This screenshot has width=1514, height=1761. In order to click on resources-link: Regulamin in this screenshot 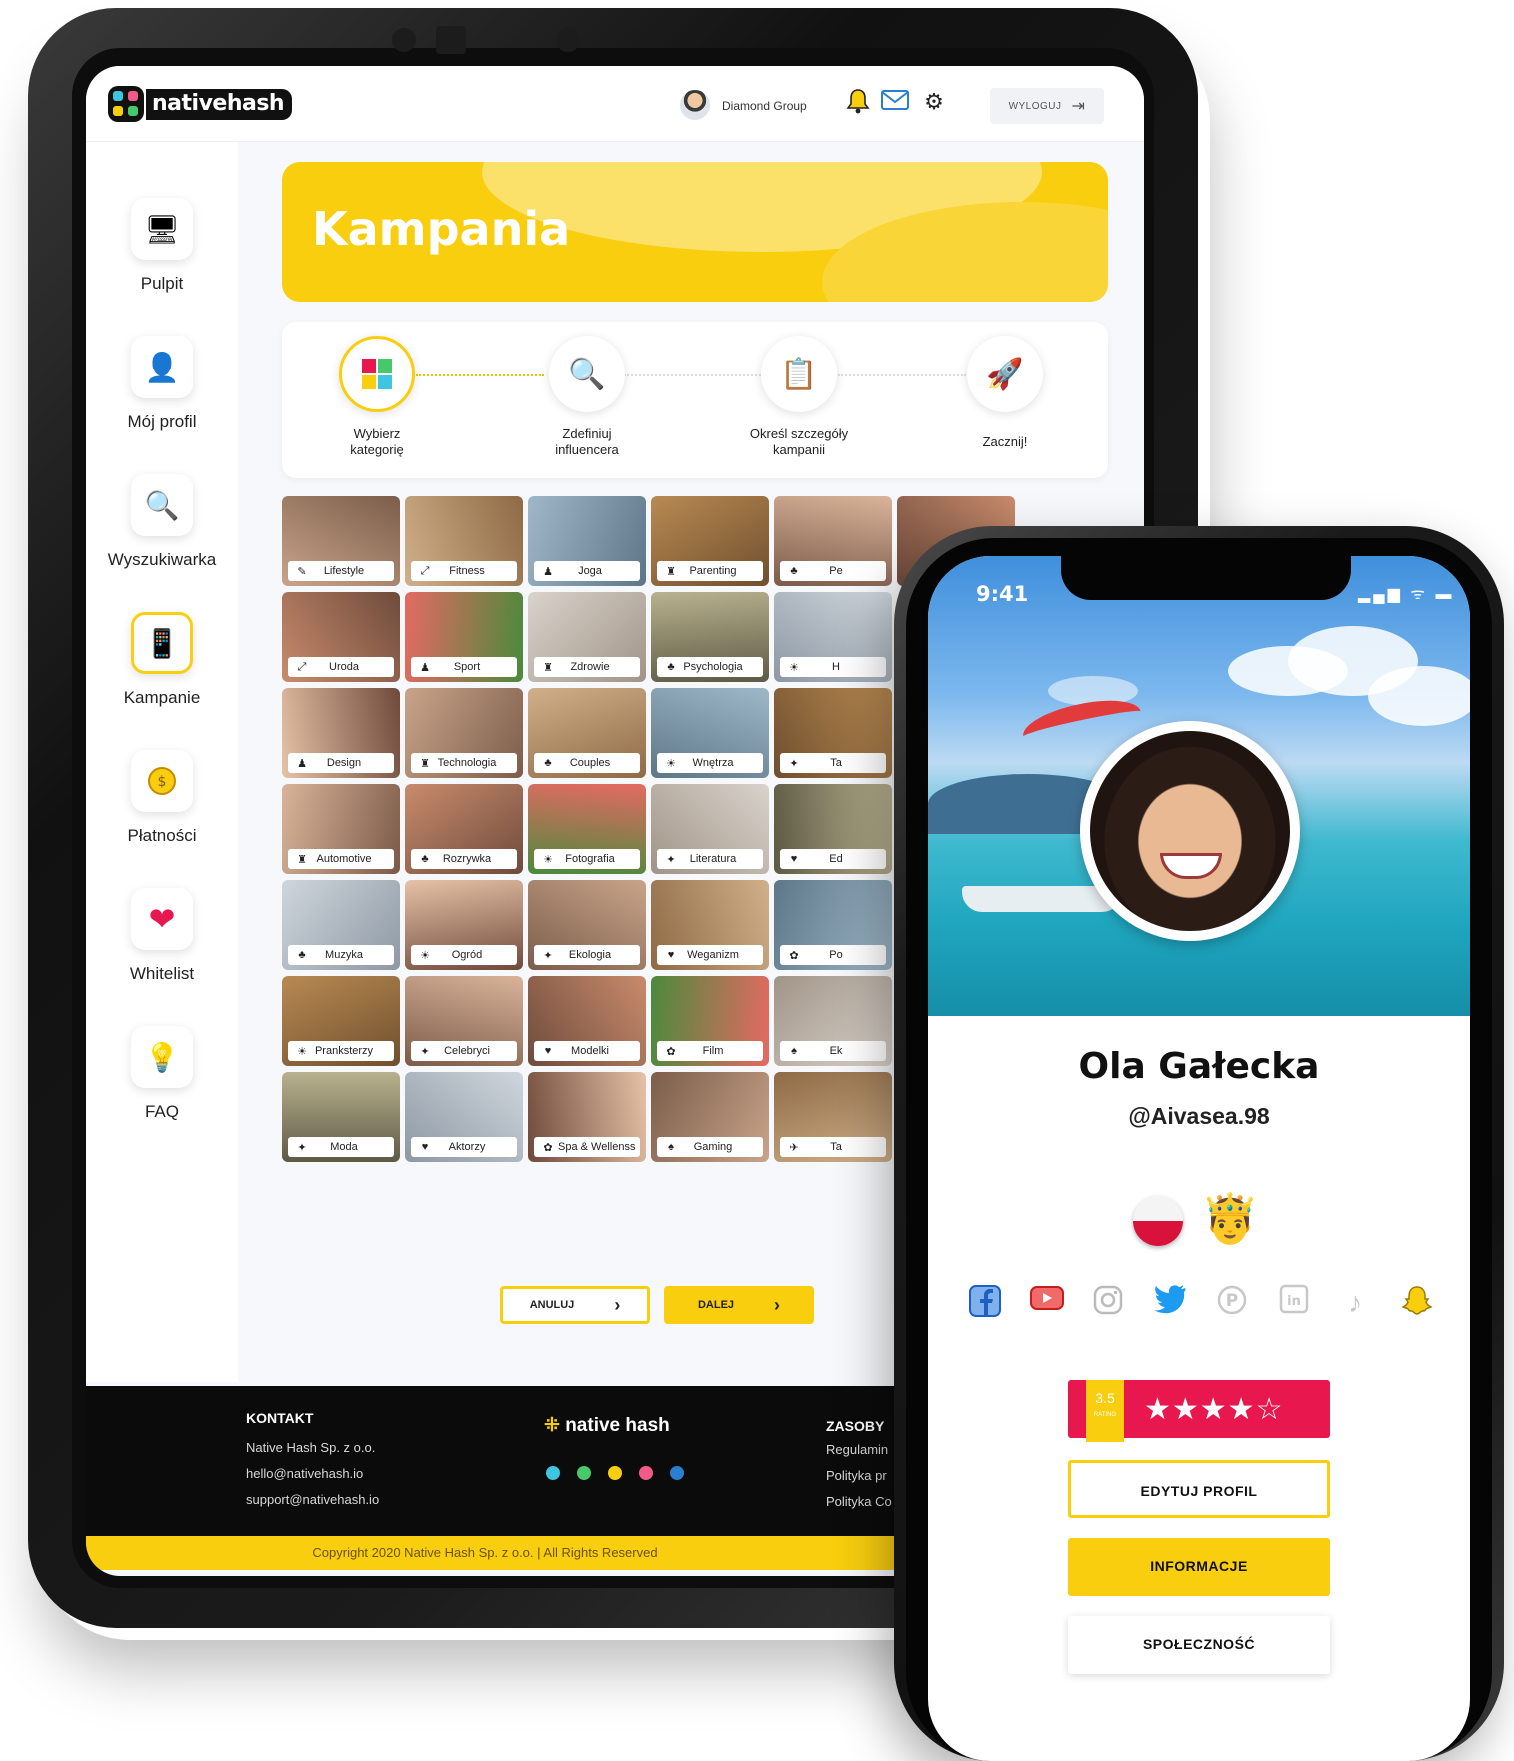, I will do `click(857, 1449)`.